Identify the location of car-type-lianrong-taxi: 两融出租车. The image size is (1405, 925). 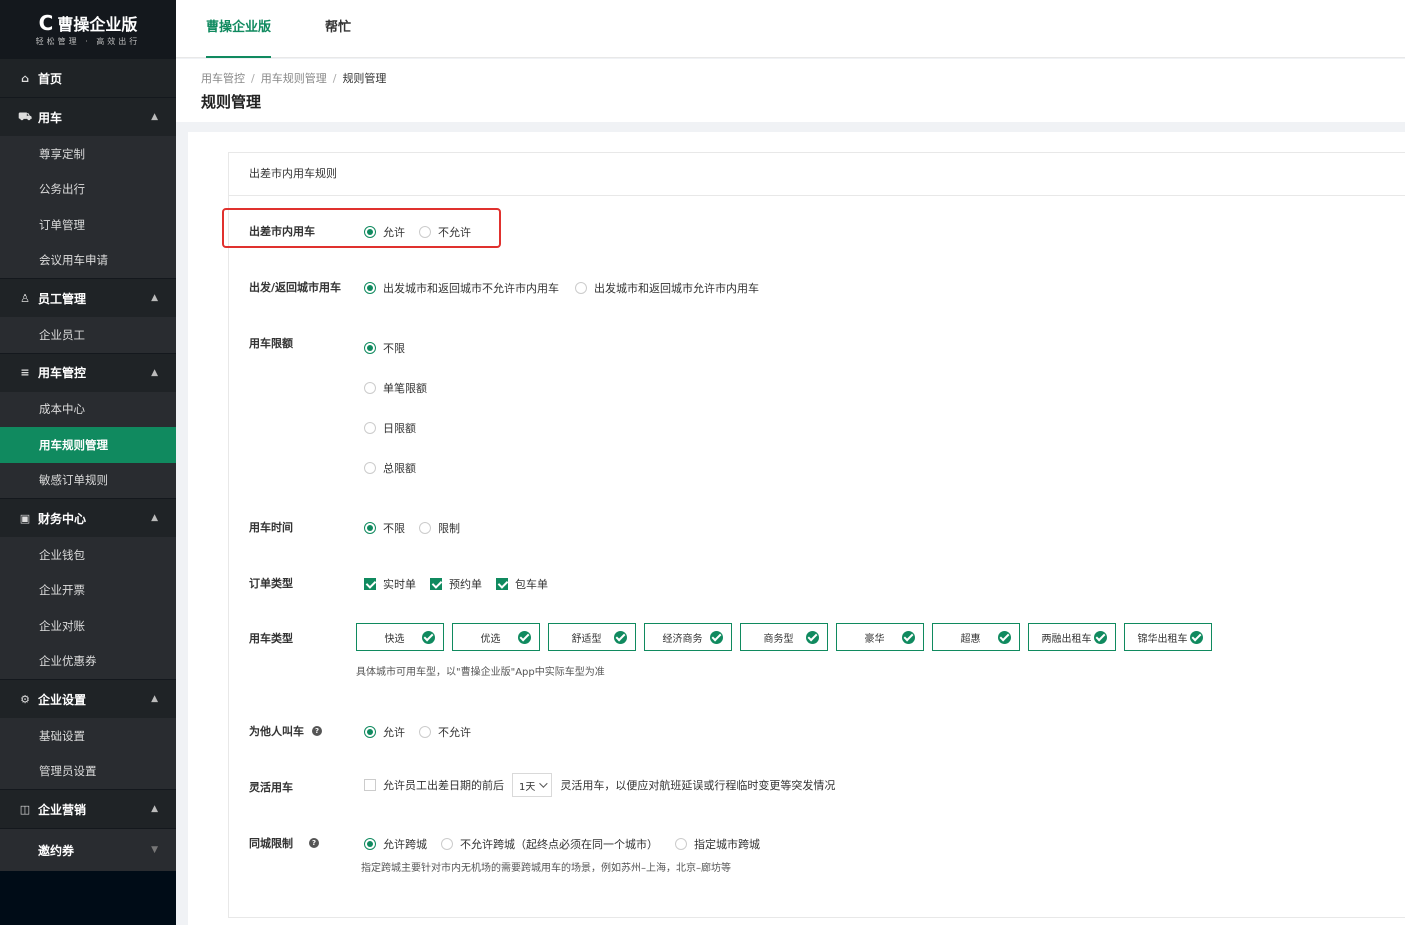
(1072, 637).